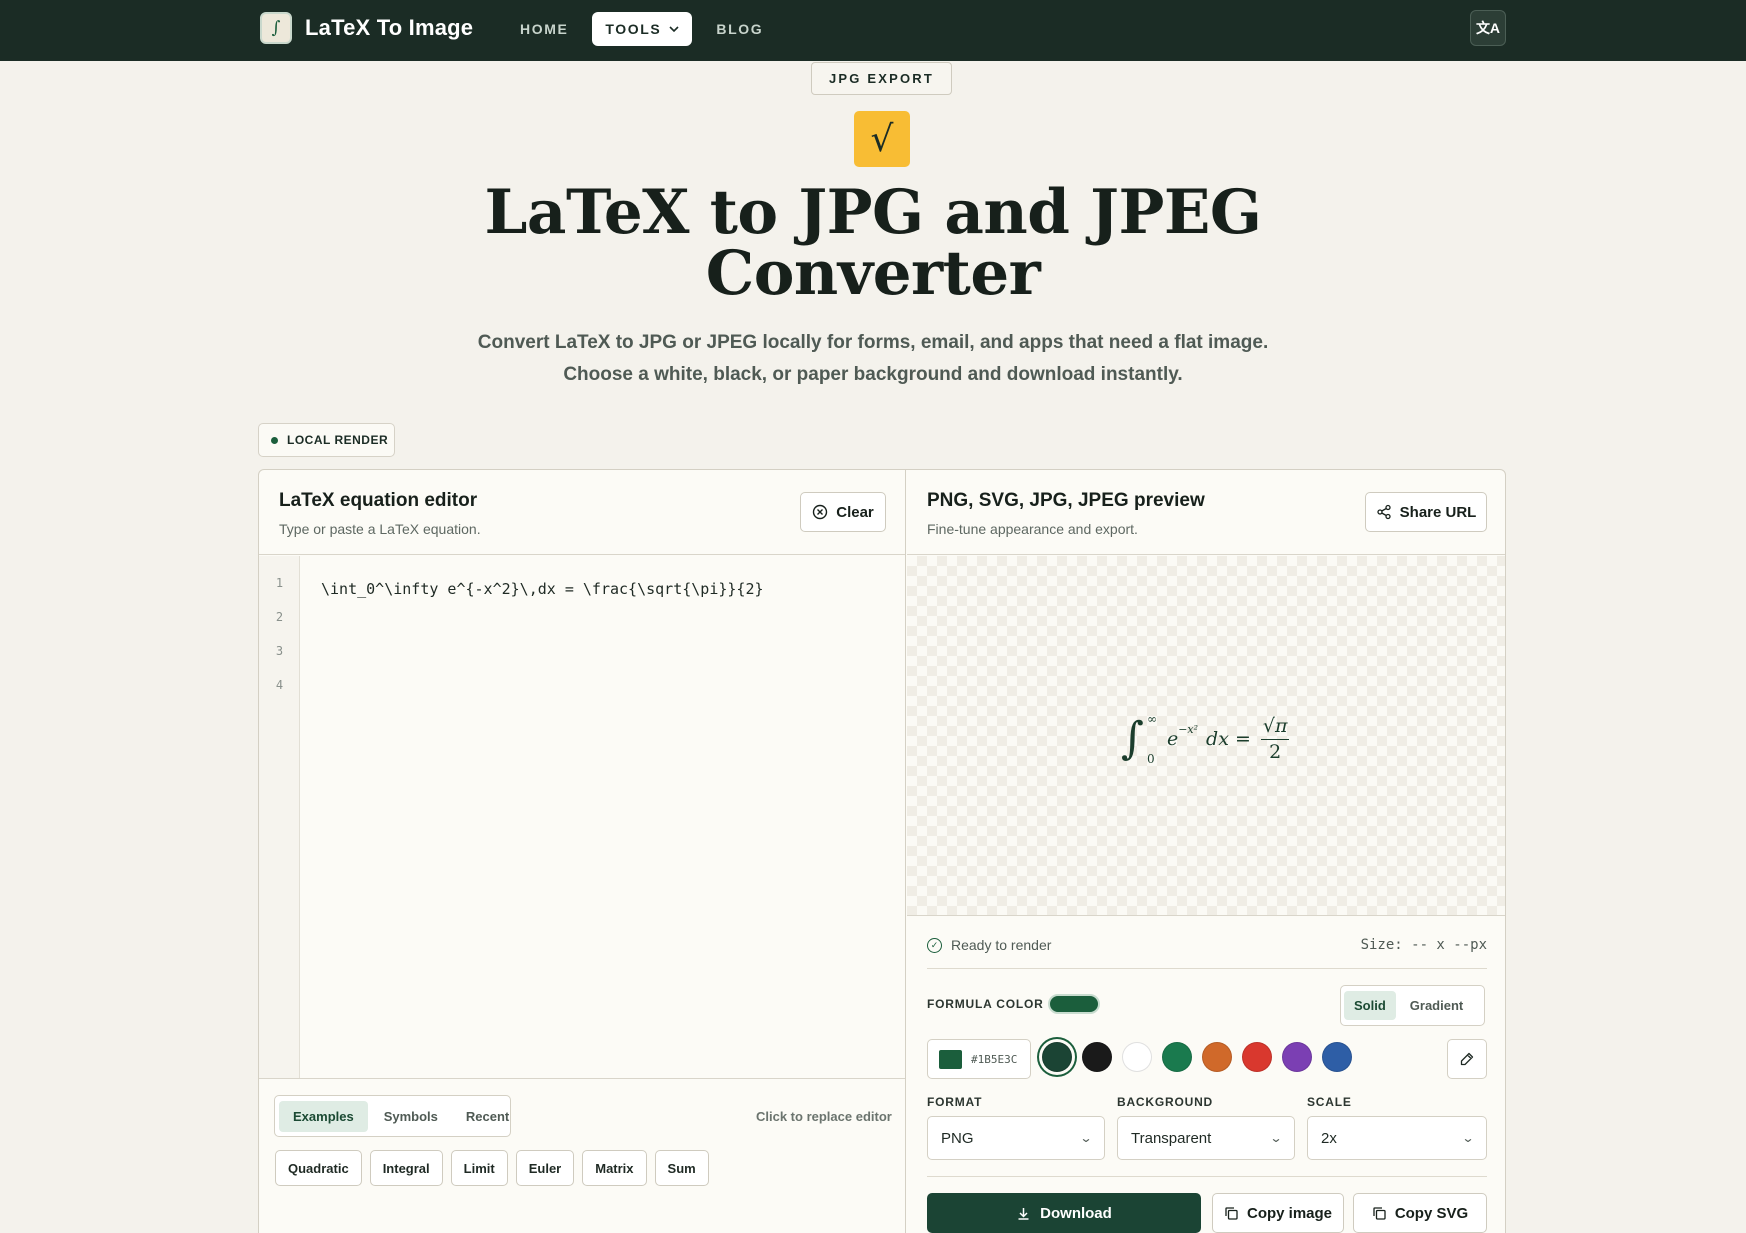  I want to click on swatch-black, so click(1097, 1057).